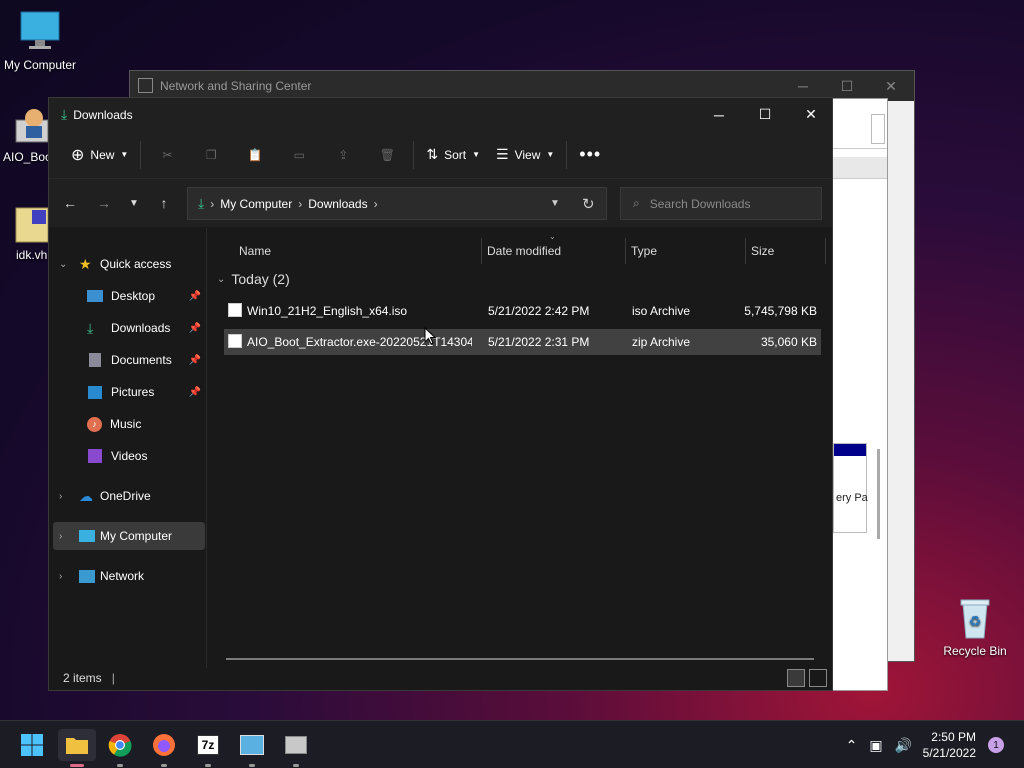  Describe the element at coordinates (133, 296) in the screenshot. I see `sidebar-label: Desktop` at that location.